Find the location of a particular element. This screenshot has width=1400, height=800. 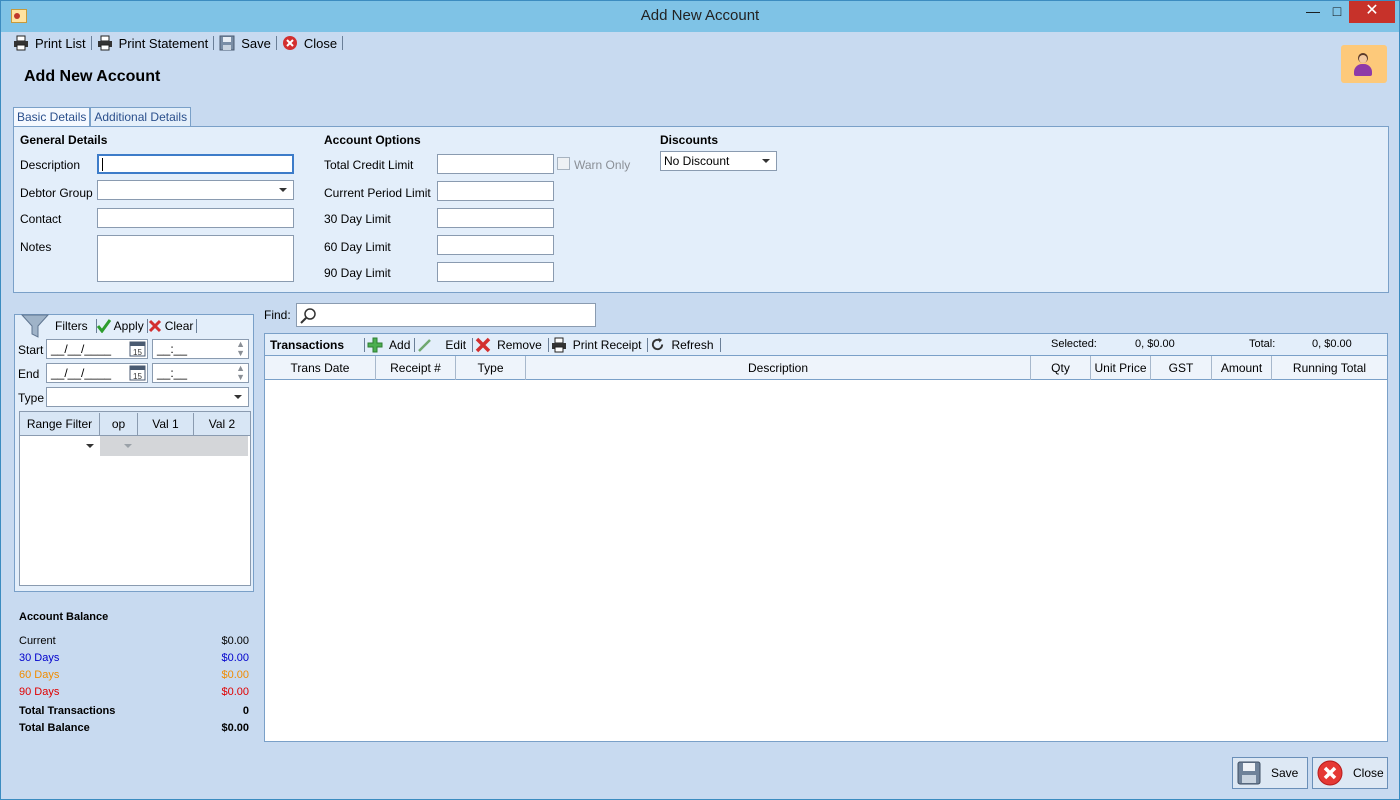

avatar-torso is located at coordinates (1363, 70).